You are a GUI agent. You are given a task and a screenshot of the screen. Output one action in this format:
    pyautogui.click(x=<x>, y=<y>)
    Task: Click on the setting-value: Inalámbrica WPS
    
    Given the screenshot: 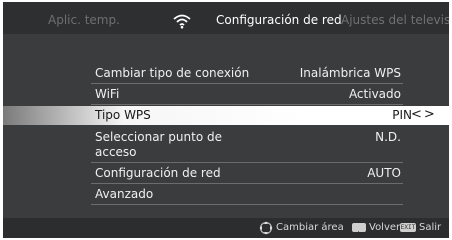 What is the action you would take?
    pyautogui.click(x=350, y=73)
    